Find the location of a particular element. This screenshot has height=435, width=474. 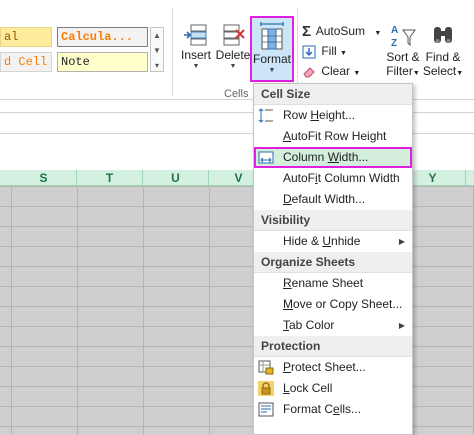

style-linked-cell: d Cell is located at coordinates (26, 62).